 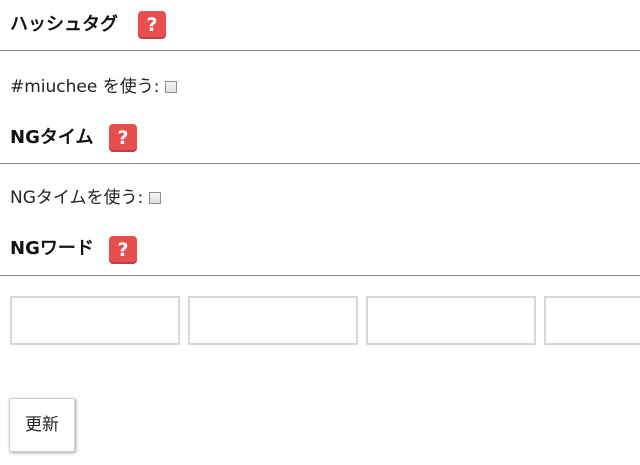 What do you see at coordinates (152, 25) in the screenshot?
I see `hashtag-help-icon: ?` at bounding box center [152, 25].